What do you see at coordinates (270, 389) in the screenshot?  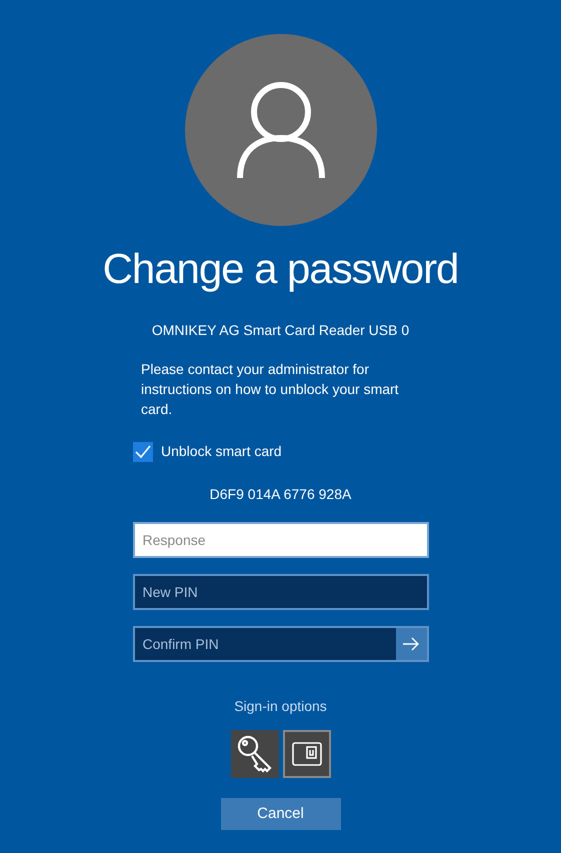 I see `instructions-text: Please contact your administrator for instructions on how to unblock your smart card.` at bounding box center [270, 389].